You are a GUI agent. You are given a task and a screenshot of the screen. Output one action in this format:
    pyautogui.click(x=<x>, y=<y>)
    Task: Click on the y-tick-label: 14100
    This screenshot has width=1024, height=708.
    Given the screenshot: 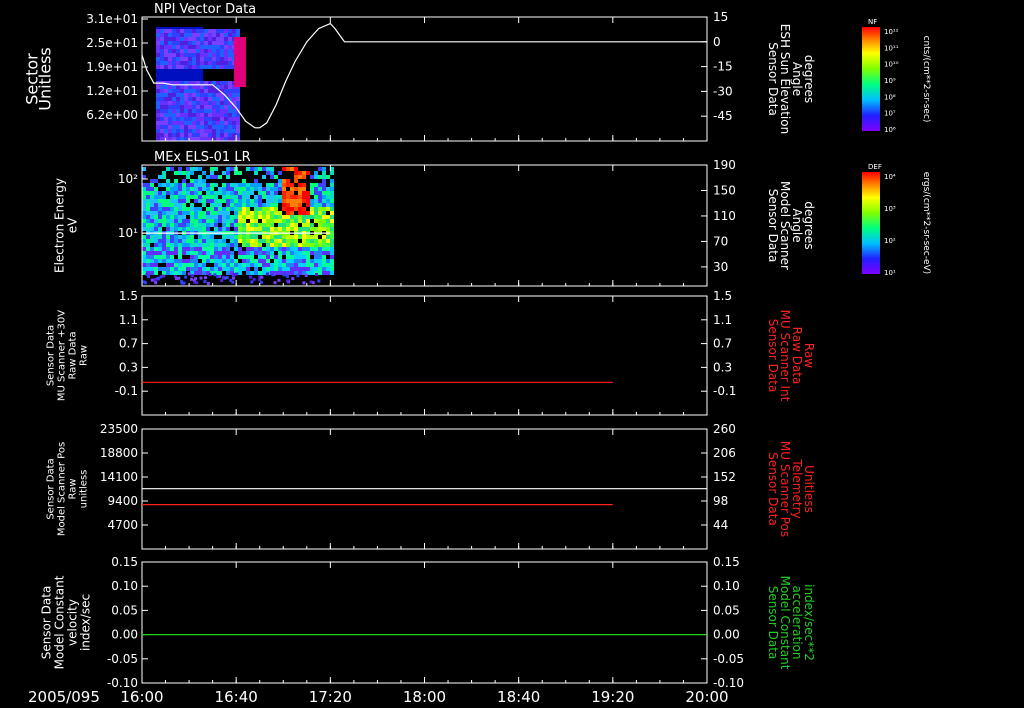 What is the action you would take?
    pyautogui.click(x=119, y=477)
    